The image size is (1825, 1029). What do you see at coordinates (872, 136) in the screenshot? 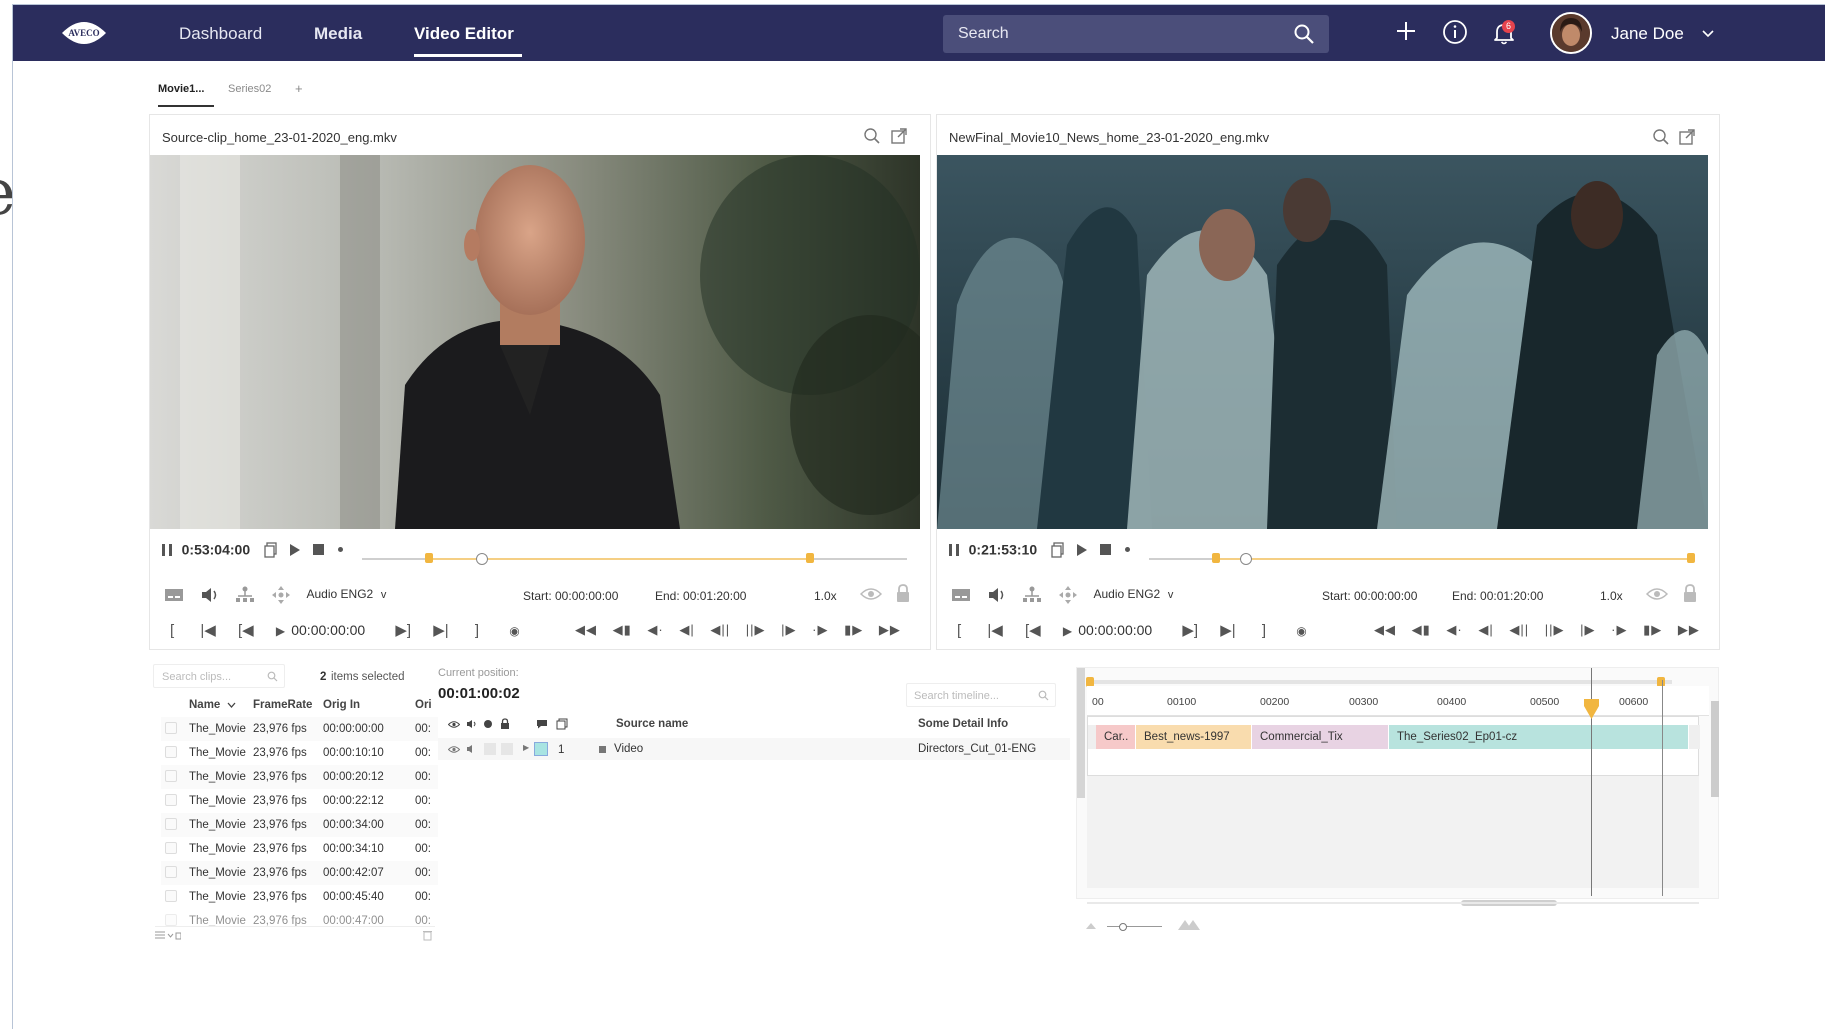
I see `zoom-icon` at bounding box center [872, 136].